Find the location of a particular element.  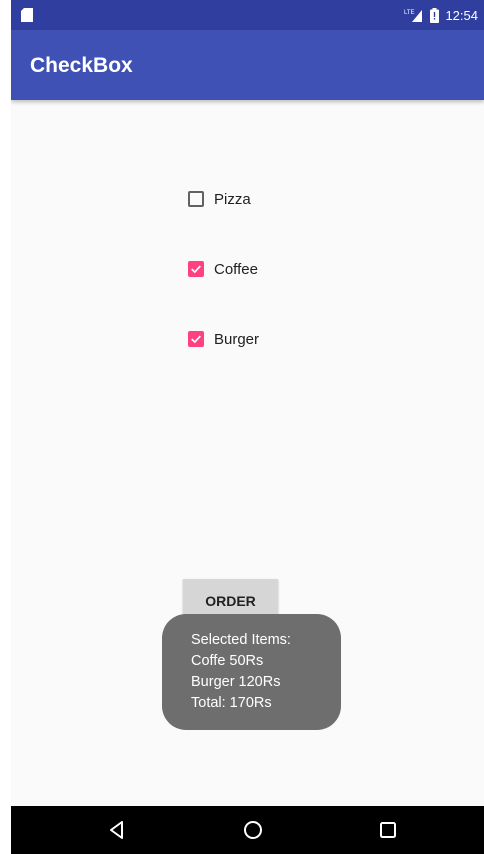

checkbox-label: Coffee is located at coordinates (236, 269).